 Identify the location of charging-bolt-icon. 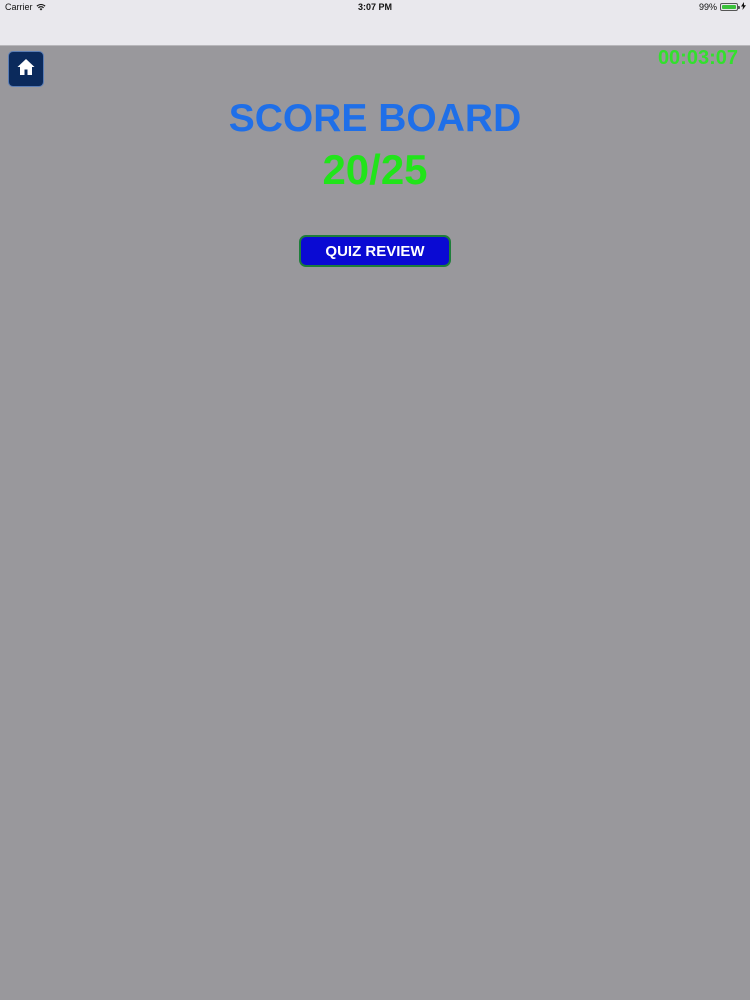
(743, 7).